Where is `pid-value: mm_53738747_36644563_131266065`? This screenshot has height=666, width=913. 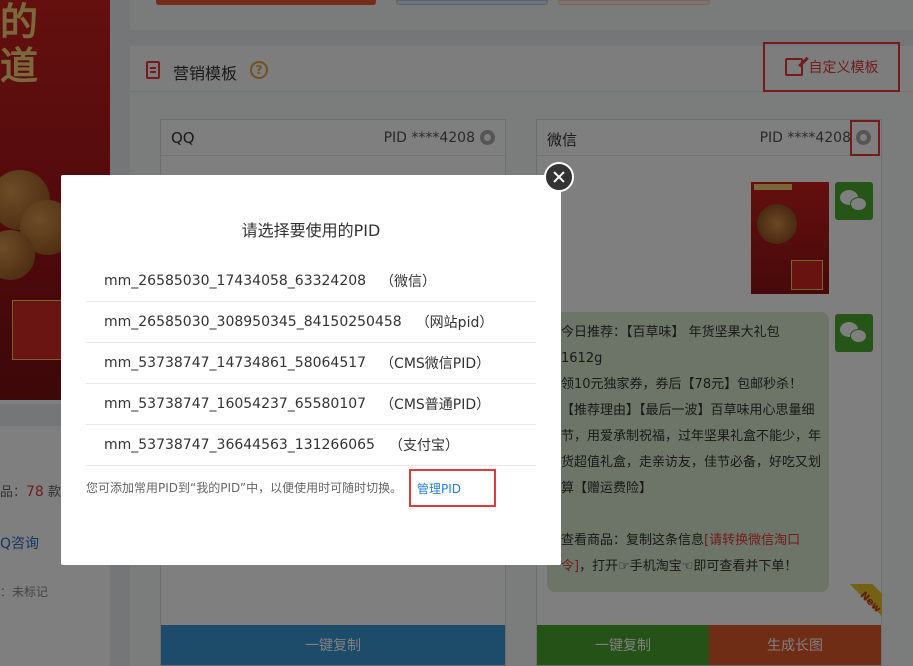
pid-value: mm_53738747_36644563_131266065 is located at coordinates (239, 445).